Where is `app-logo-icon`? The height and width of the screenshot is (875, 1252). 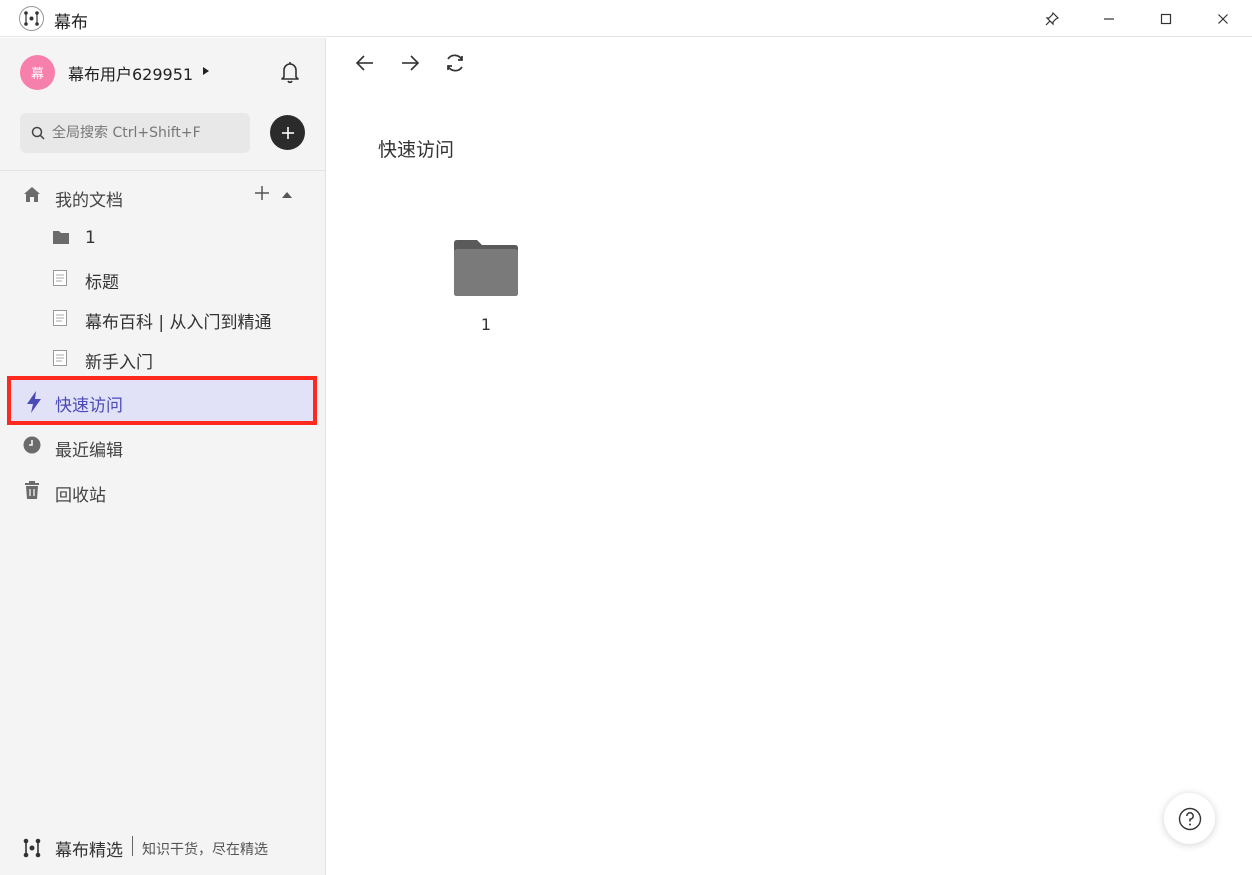 app-logo-icon is located at coordinates (31, 18).